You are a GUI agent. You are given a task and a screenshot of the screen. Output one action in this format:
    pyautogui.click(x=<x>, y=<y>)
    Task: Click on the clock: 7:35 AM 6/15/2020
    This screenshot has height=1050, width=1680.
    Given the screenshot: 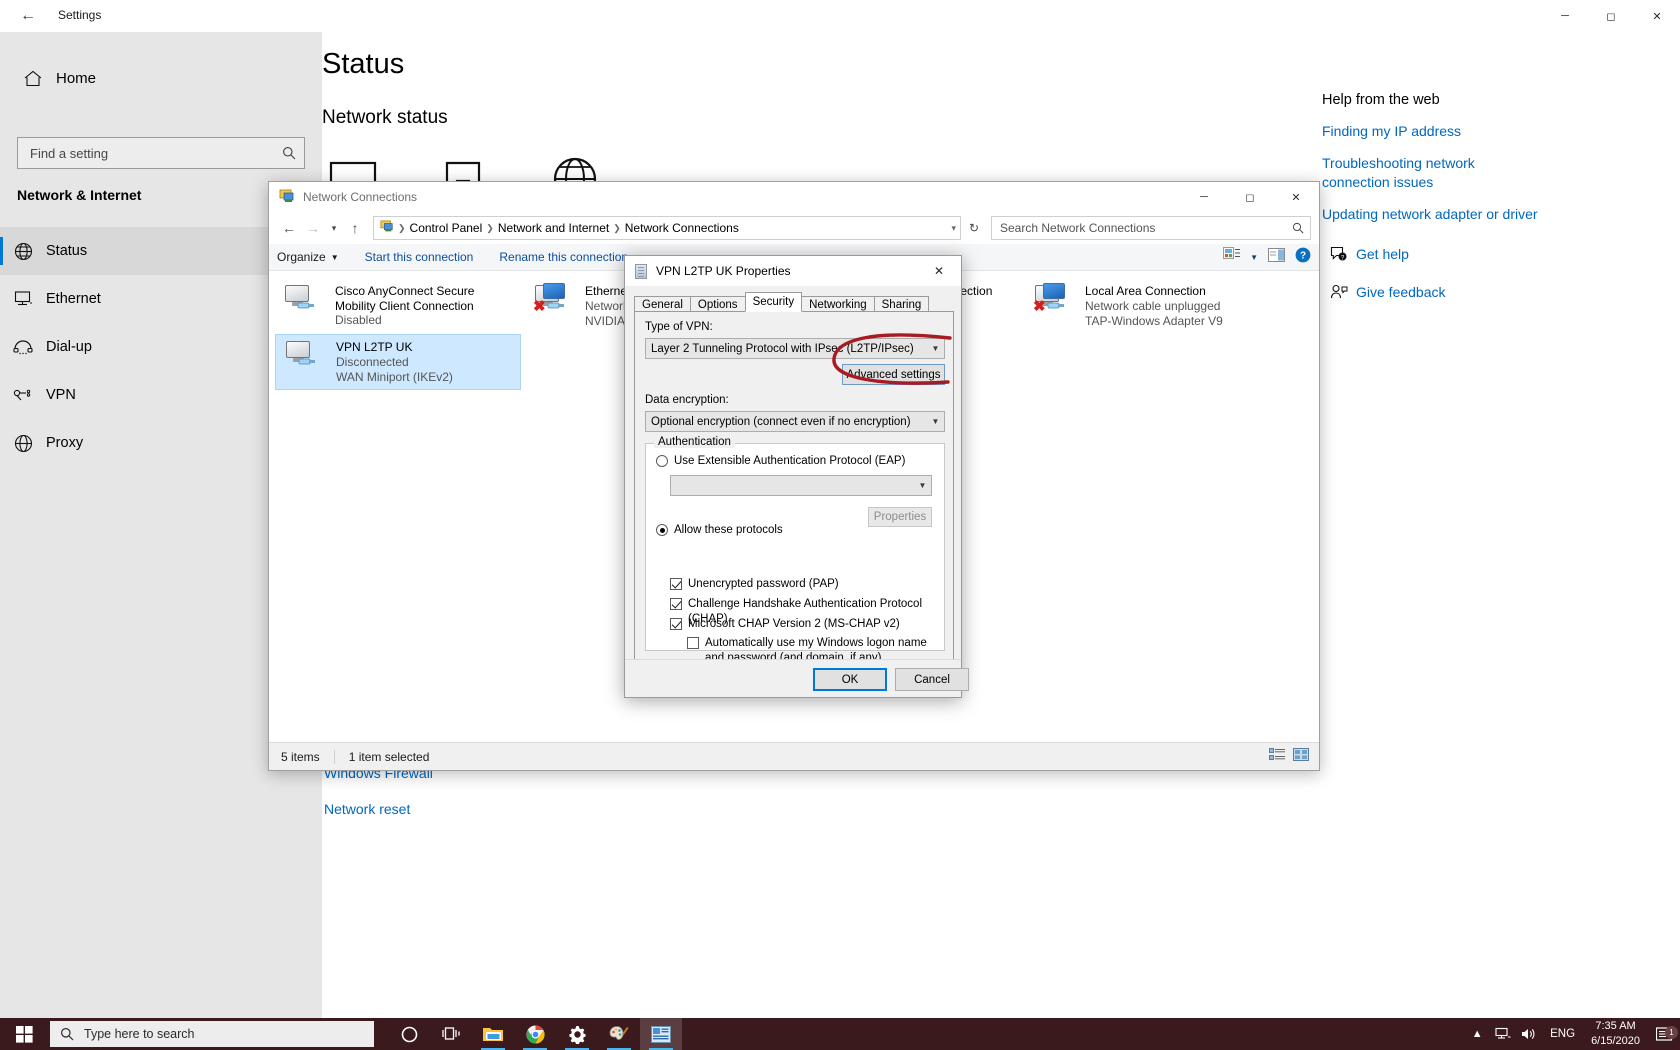 What is the action you would take?
    pyautogui.click(x=1615, y=1033)
    